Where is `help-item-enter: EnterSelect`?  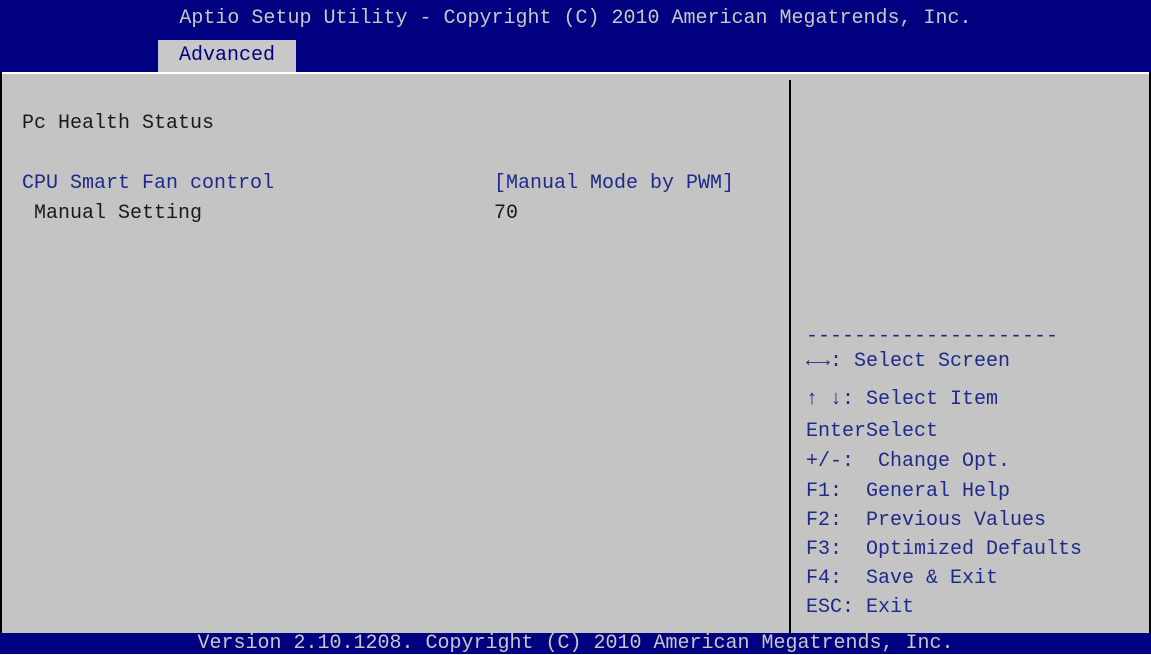 help-item-enter: EnterSelect is located at coordinates (872, 432).